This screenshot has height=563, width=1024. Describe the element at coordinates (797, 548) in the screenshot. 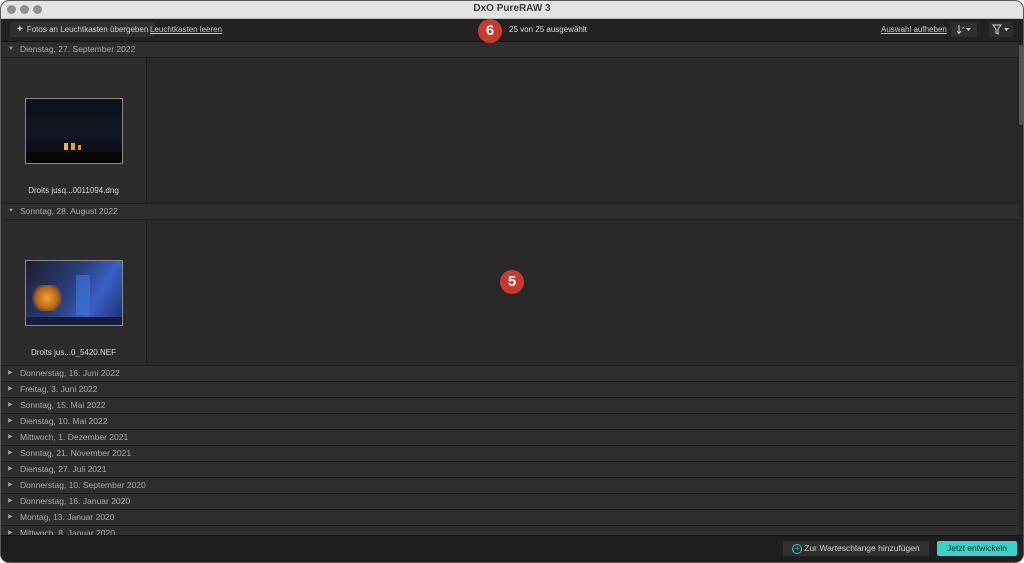

I see `add-circle-icon: +` at that location.